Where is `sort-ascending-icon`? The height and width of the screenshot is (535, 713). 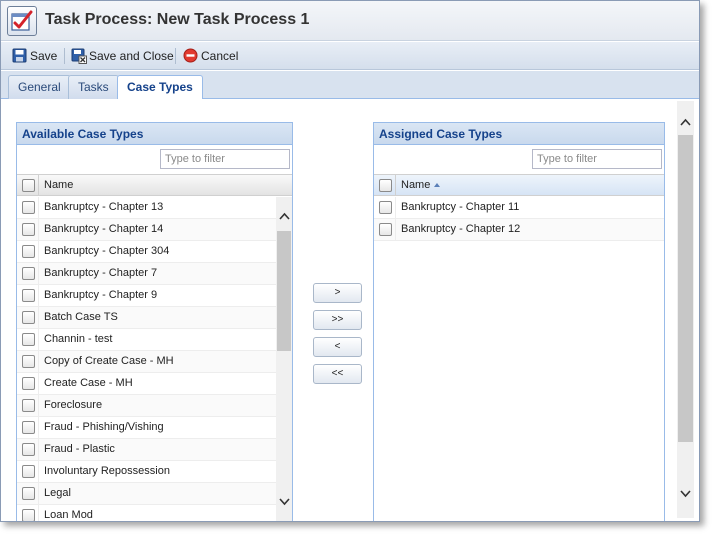
sort-ascending-icon is located at coordinates (437, 185).